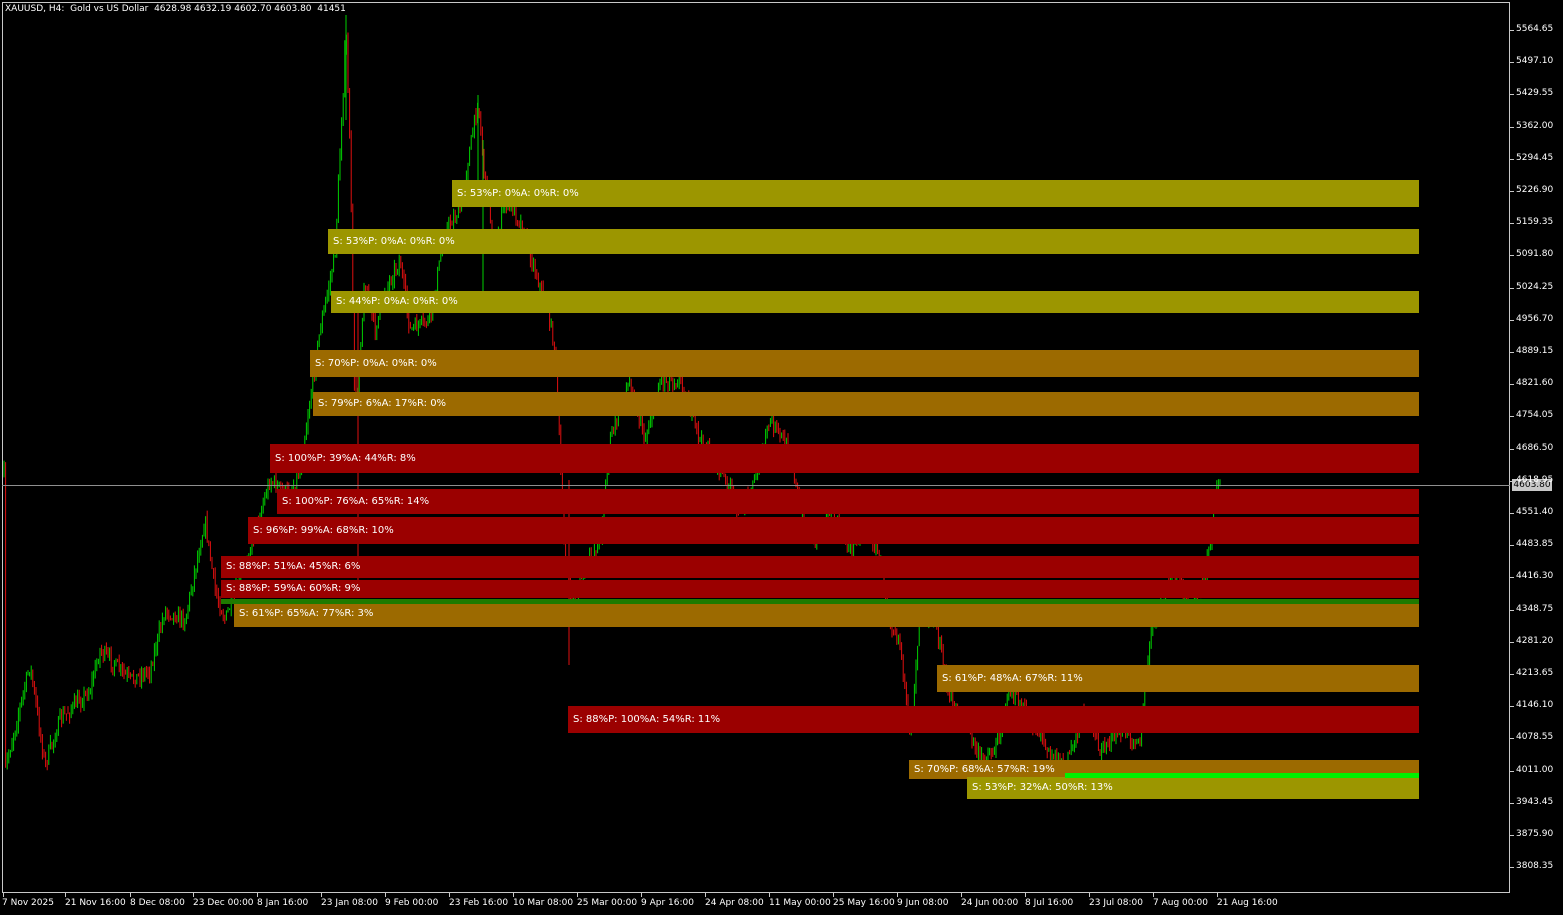  I want to click on price-tick-label: 5226.90, so click(1535, 190).